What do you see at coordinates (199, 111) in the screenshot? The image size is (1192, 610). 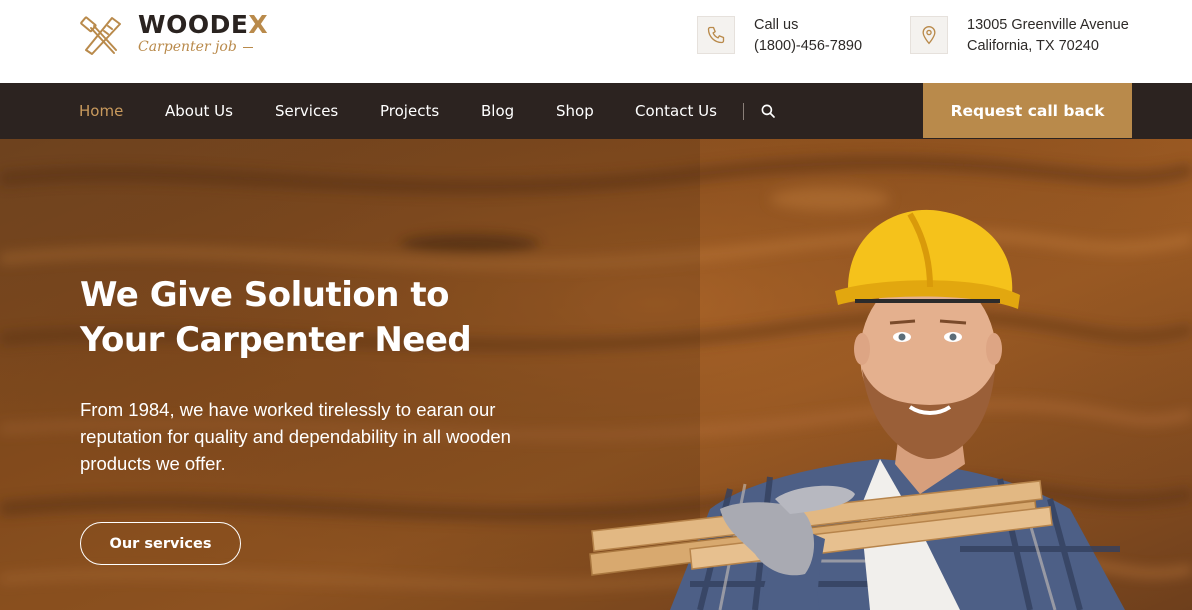 I see `nav-item-about-us: About Us` at bounding box center [199, 111].